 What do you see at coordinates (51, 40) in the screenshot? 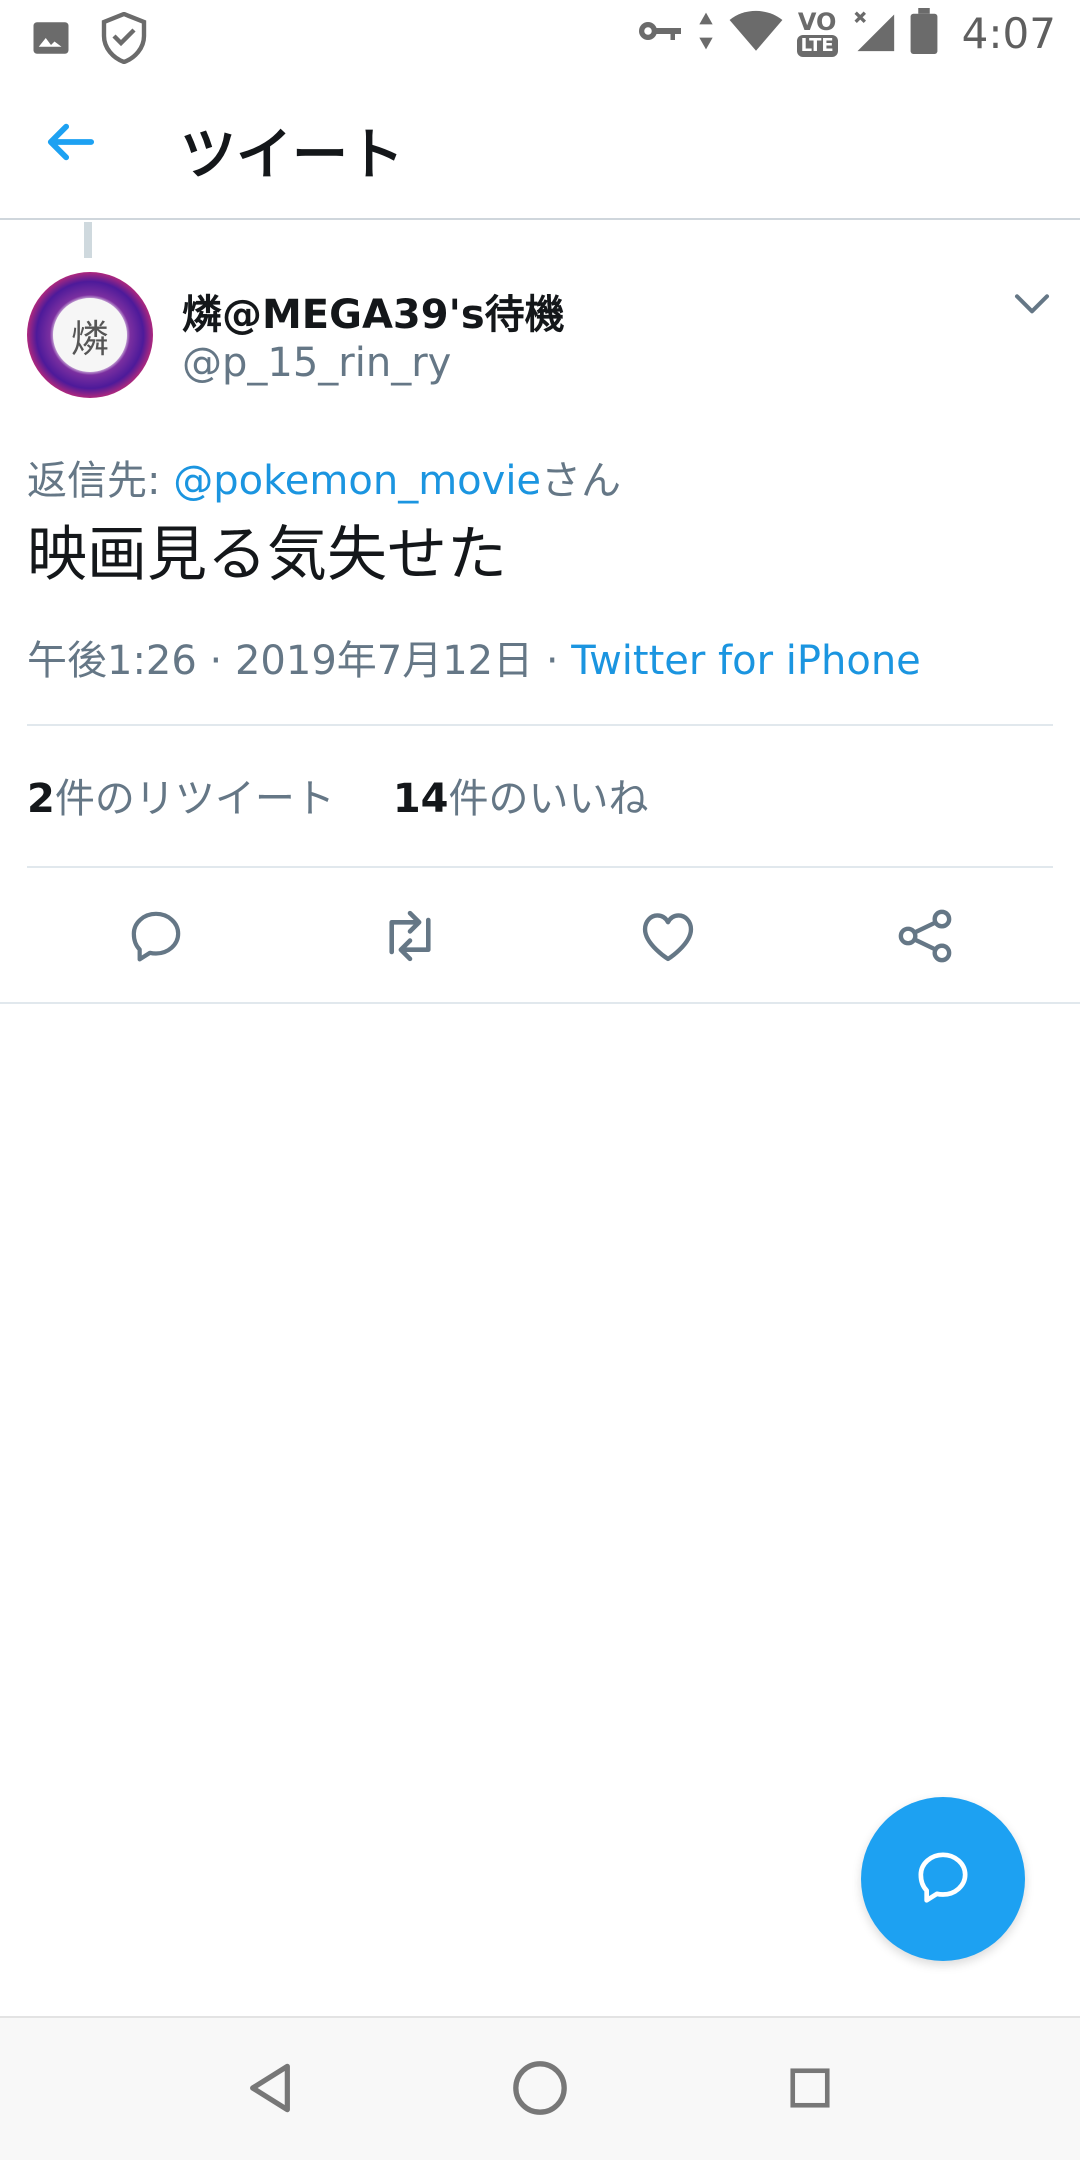
I see `image-icon` at bounding box center [51, 40].